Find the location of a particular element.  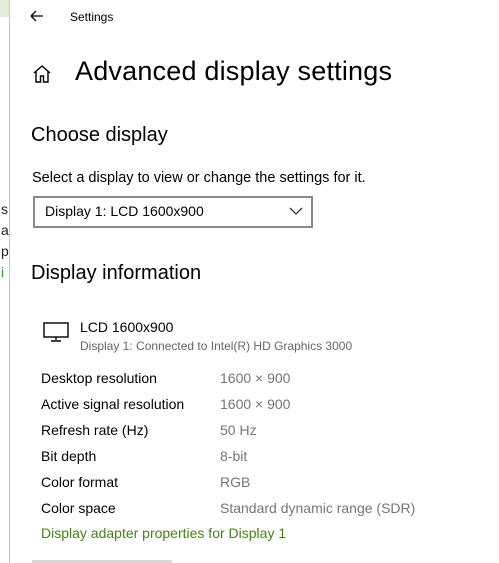

background-text-fragment: a is located at coordinates (5, 230).